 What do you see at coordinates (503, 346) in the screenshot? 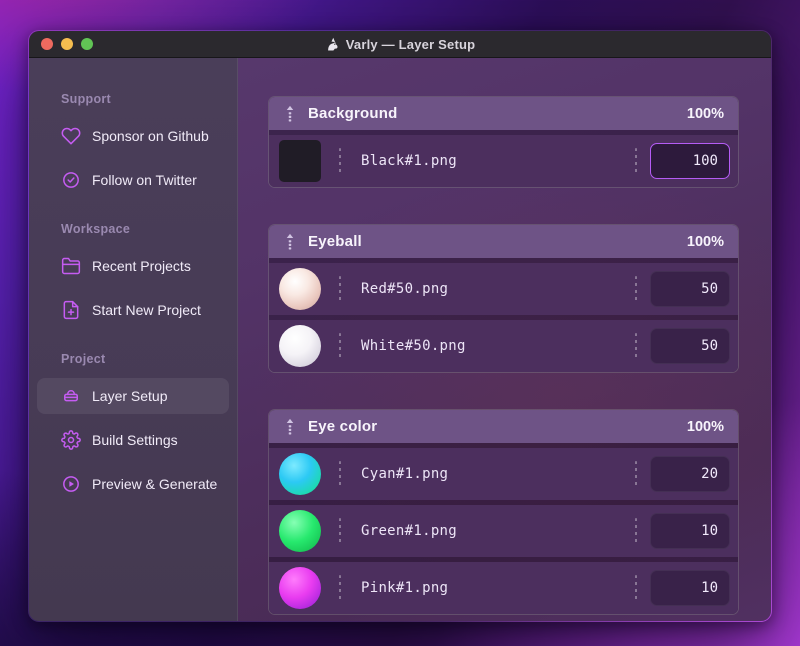
I see `layer-row: White#50.png` at bounding box center [503, 346].